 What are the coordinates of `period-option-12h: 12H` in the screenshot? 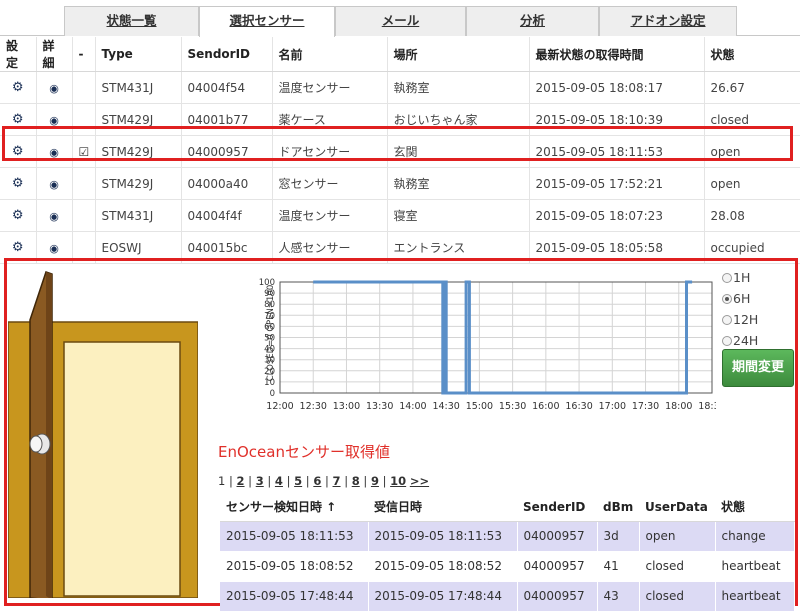 It's located at (740, 319).